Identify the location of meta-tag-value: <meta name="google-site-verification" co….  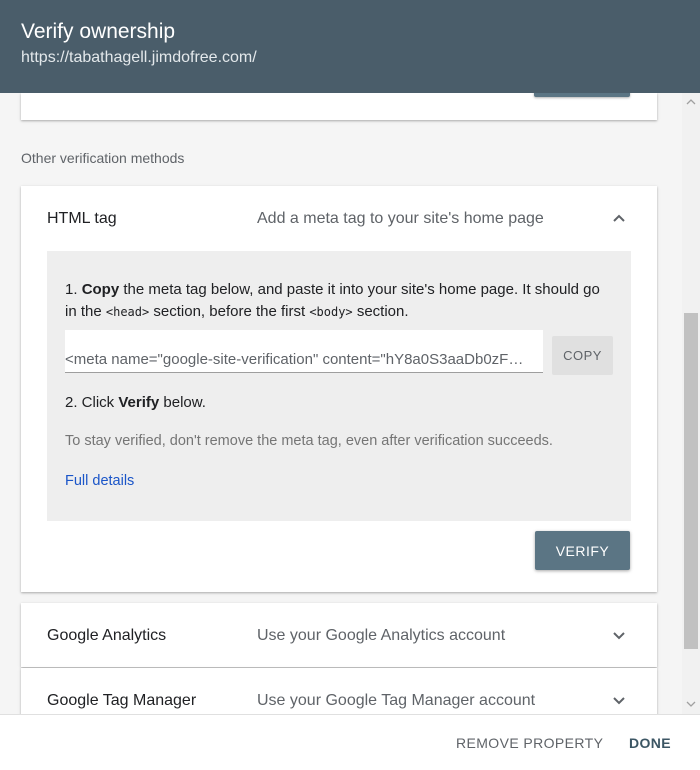
(294, 359).